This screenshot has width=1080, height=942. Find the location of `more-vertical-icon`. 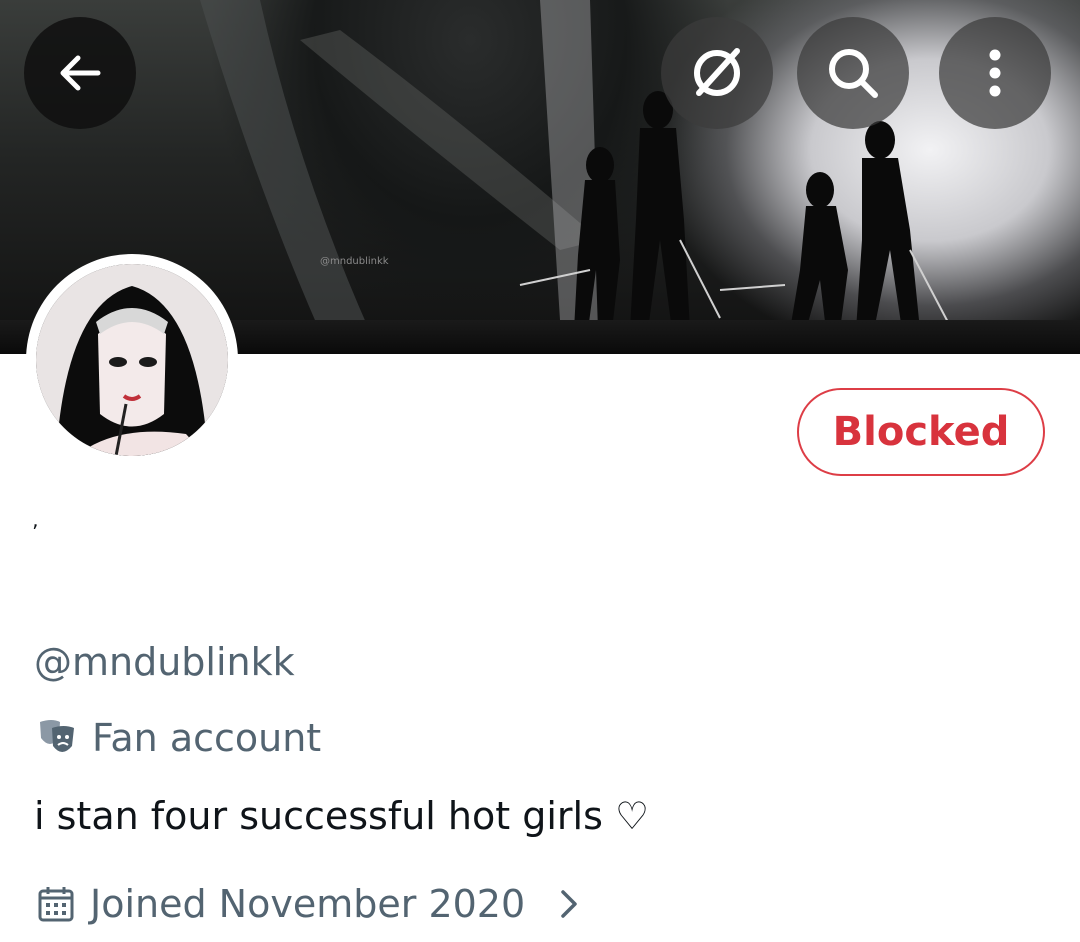

more-vertical-icon is located at coordinates (995, 73).